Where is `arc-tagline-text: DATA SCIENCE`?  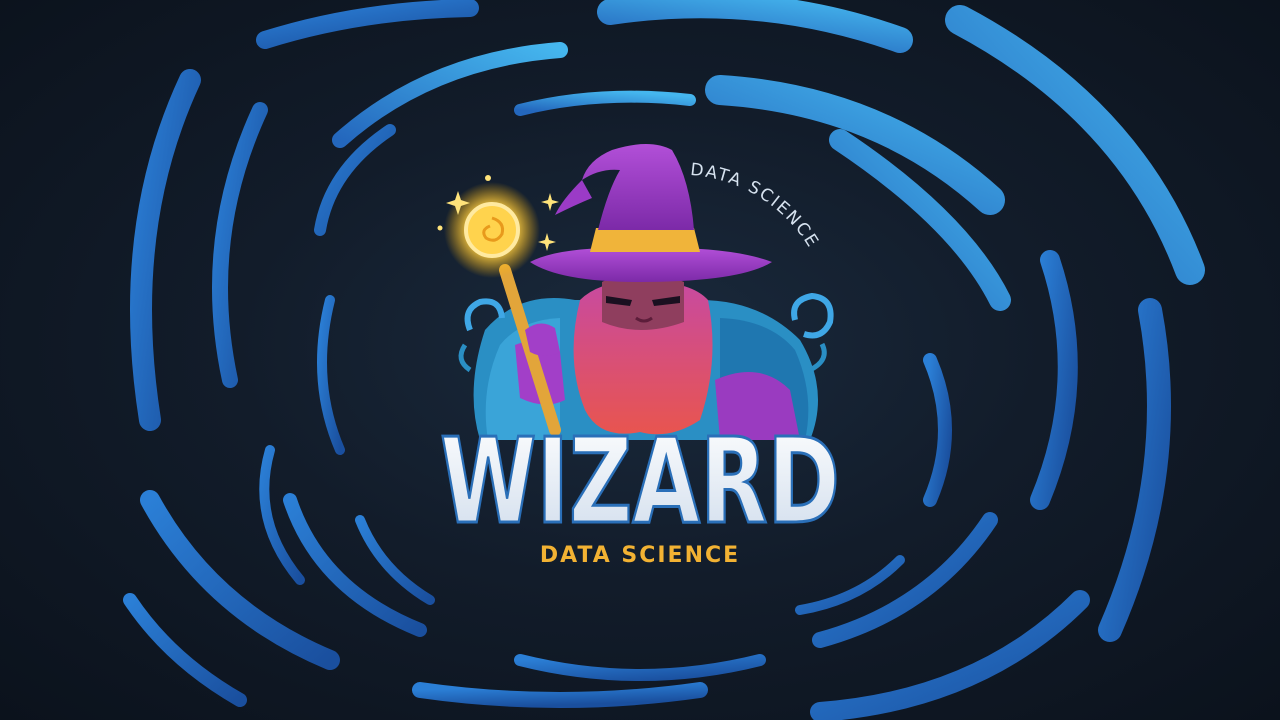
arc-tagline-text: DATA SCIENCE is located at coordinates (755, 206).